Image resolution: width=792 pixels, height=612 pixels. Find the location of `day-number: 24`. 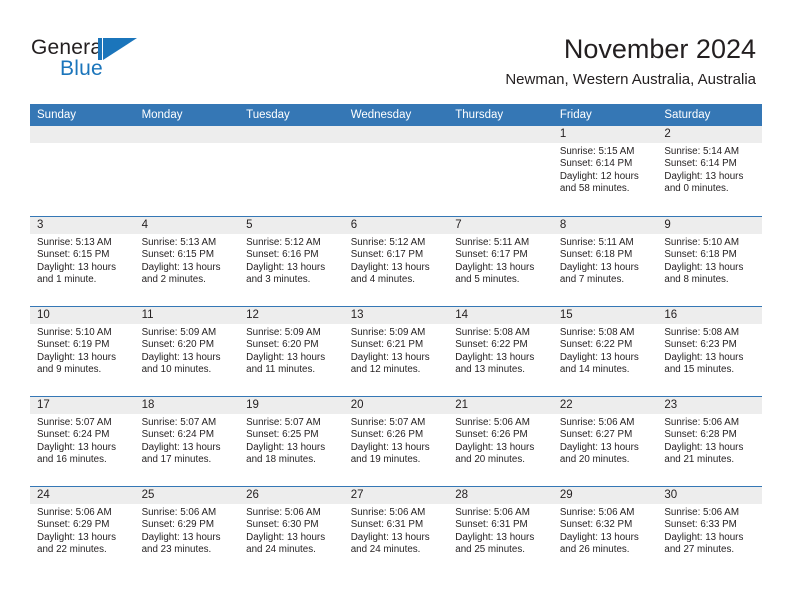

day-number: 24 is located at coordinates (82, 495).